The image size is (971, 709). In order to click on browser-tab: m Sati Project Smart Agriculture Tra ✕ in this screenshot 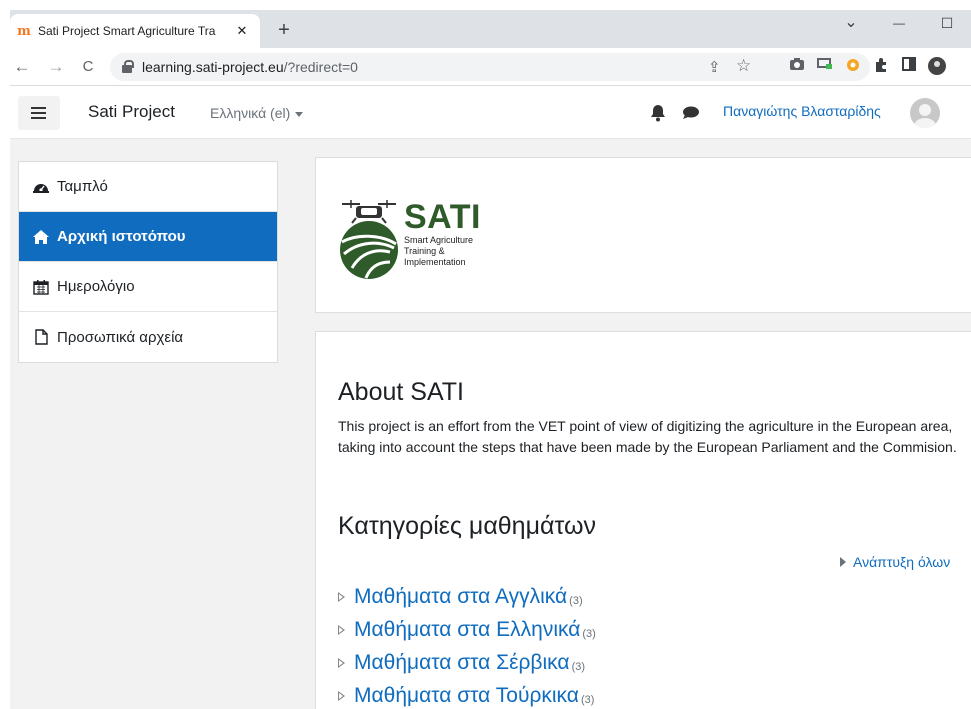, I will do `click(135, 31)`.